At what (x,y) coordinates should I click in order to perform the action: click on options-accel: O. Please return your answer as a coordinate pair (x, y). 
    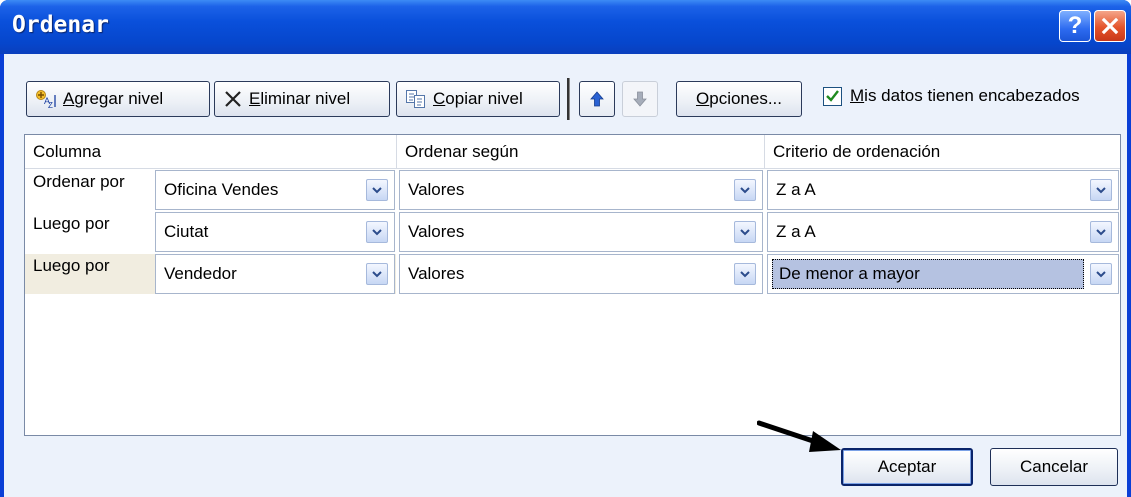
    Looking at the image, I should click on (703, 98).